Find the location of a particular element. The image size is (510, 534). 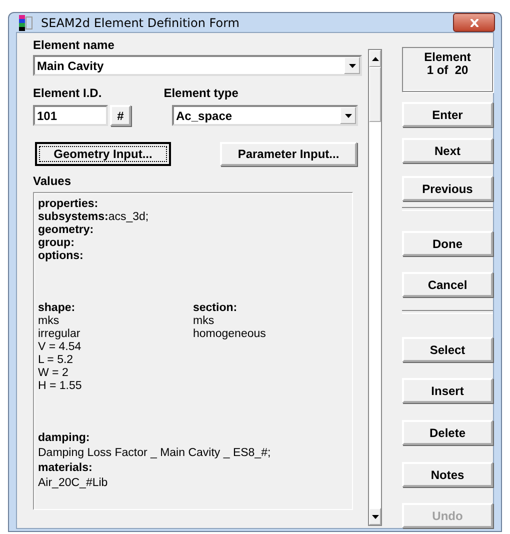

scroll-thumb is located at coordinates (375, 94).